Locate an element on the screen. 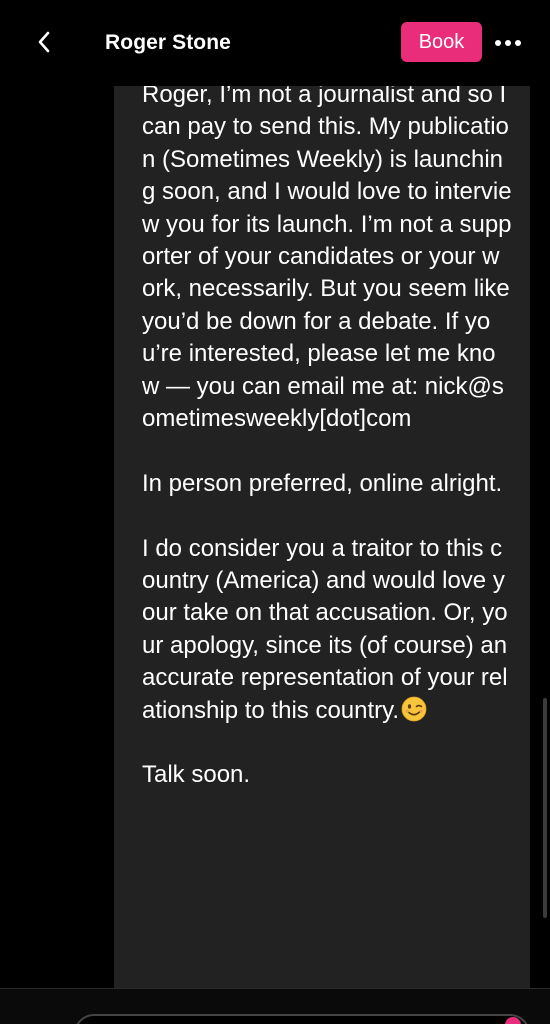 The height and width of the screenshot is (1024, 550). winking-face-emoji-icon is located at coordinates (414, 709).